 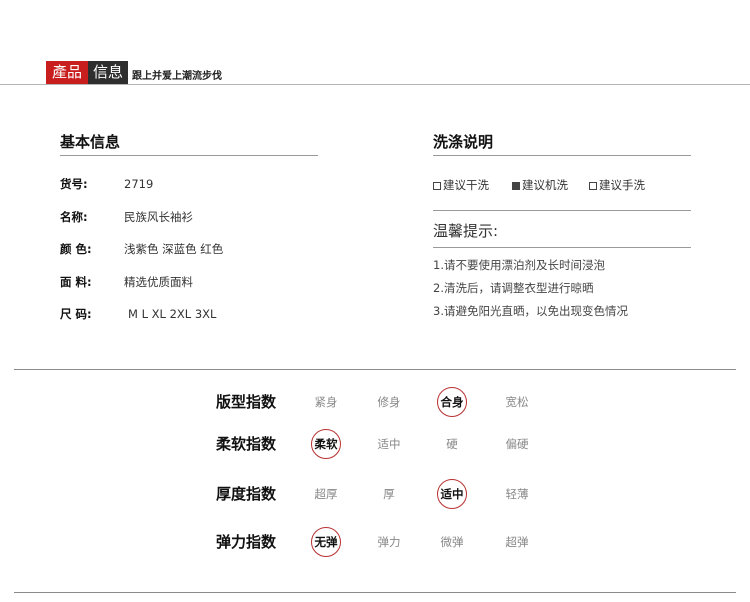 I want to click on wash-option-machine: 建议机洗, so click(x=540, y=185).